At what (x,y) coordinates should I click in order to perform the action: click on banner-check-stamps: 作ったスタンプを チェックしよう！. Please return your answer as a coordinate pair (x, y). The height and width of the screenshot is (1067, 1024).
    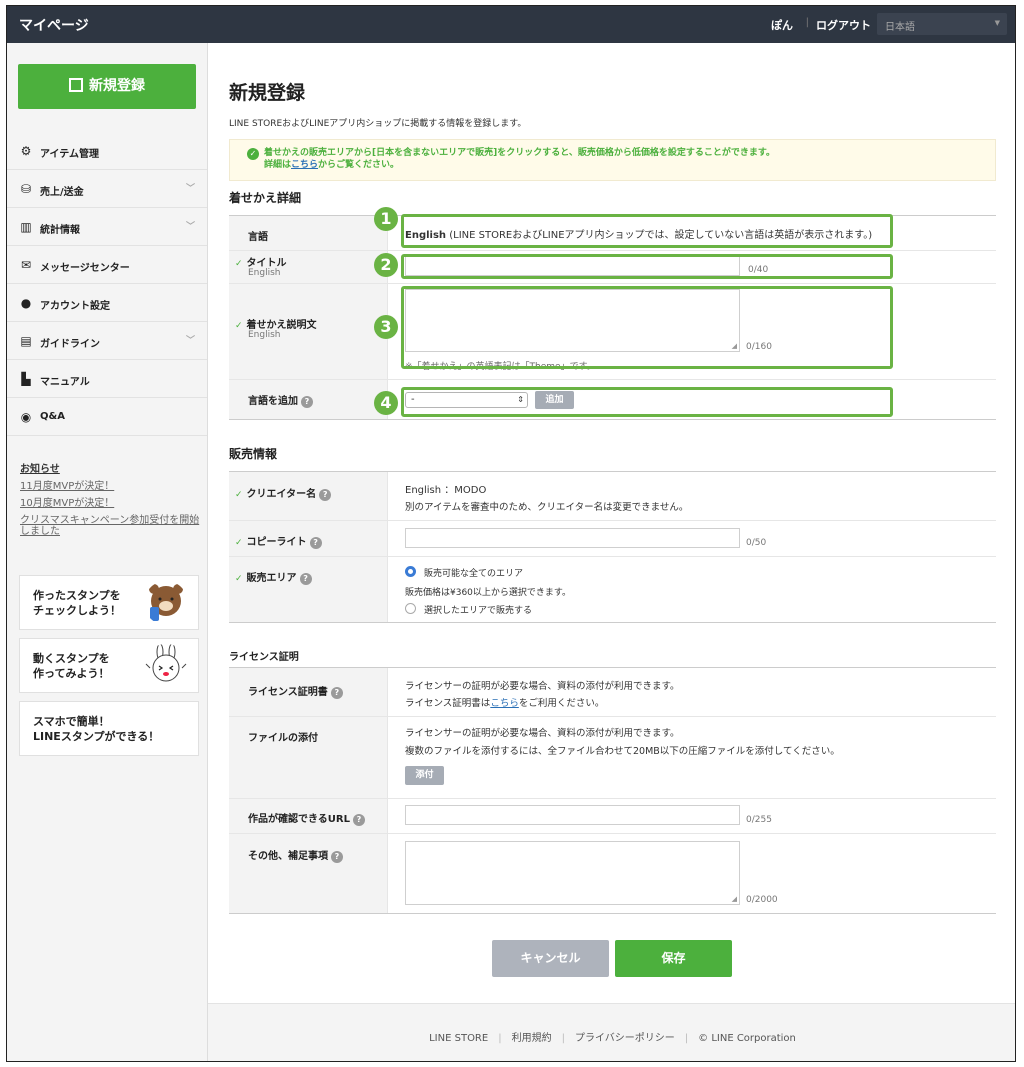
    Looking at the image, I should click on (109, 602).